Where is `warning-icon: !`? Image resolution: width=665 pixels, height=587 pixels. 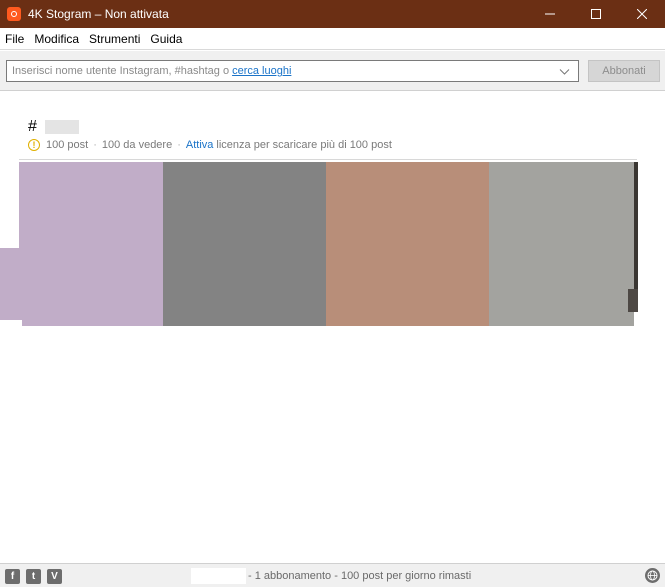 warning-icon: ! is located at coordinates (34, 145).